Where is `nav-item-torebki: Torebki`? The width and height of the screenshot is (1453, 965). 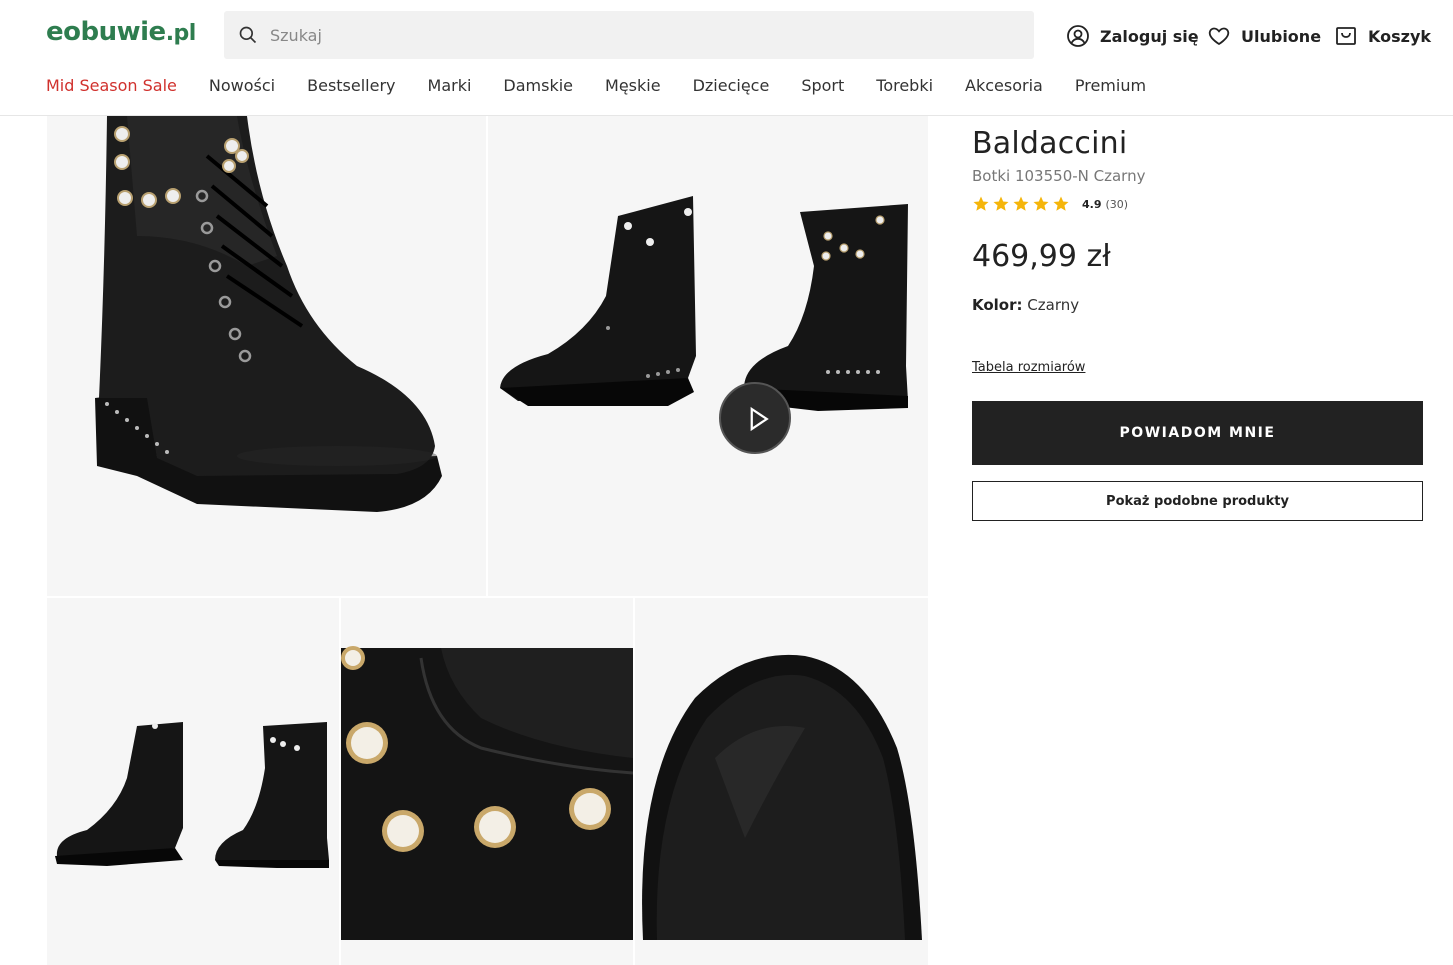
nav-item-torebki: Torebki is located at coordinates (904, 85).